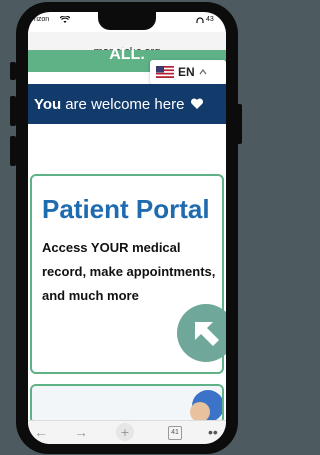 Image resolution: width=320 pixels, height=455 pixels. What do you see at coordinates (13, 71) in the screenshot?
I see `phone-side-button-mute` at bounding box center [13, 71].